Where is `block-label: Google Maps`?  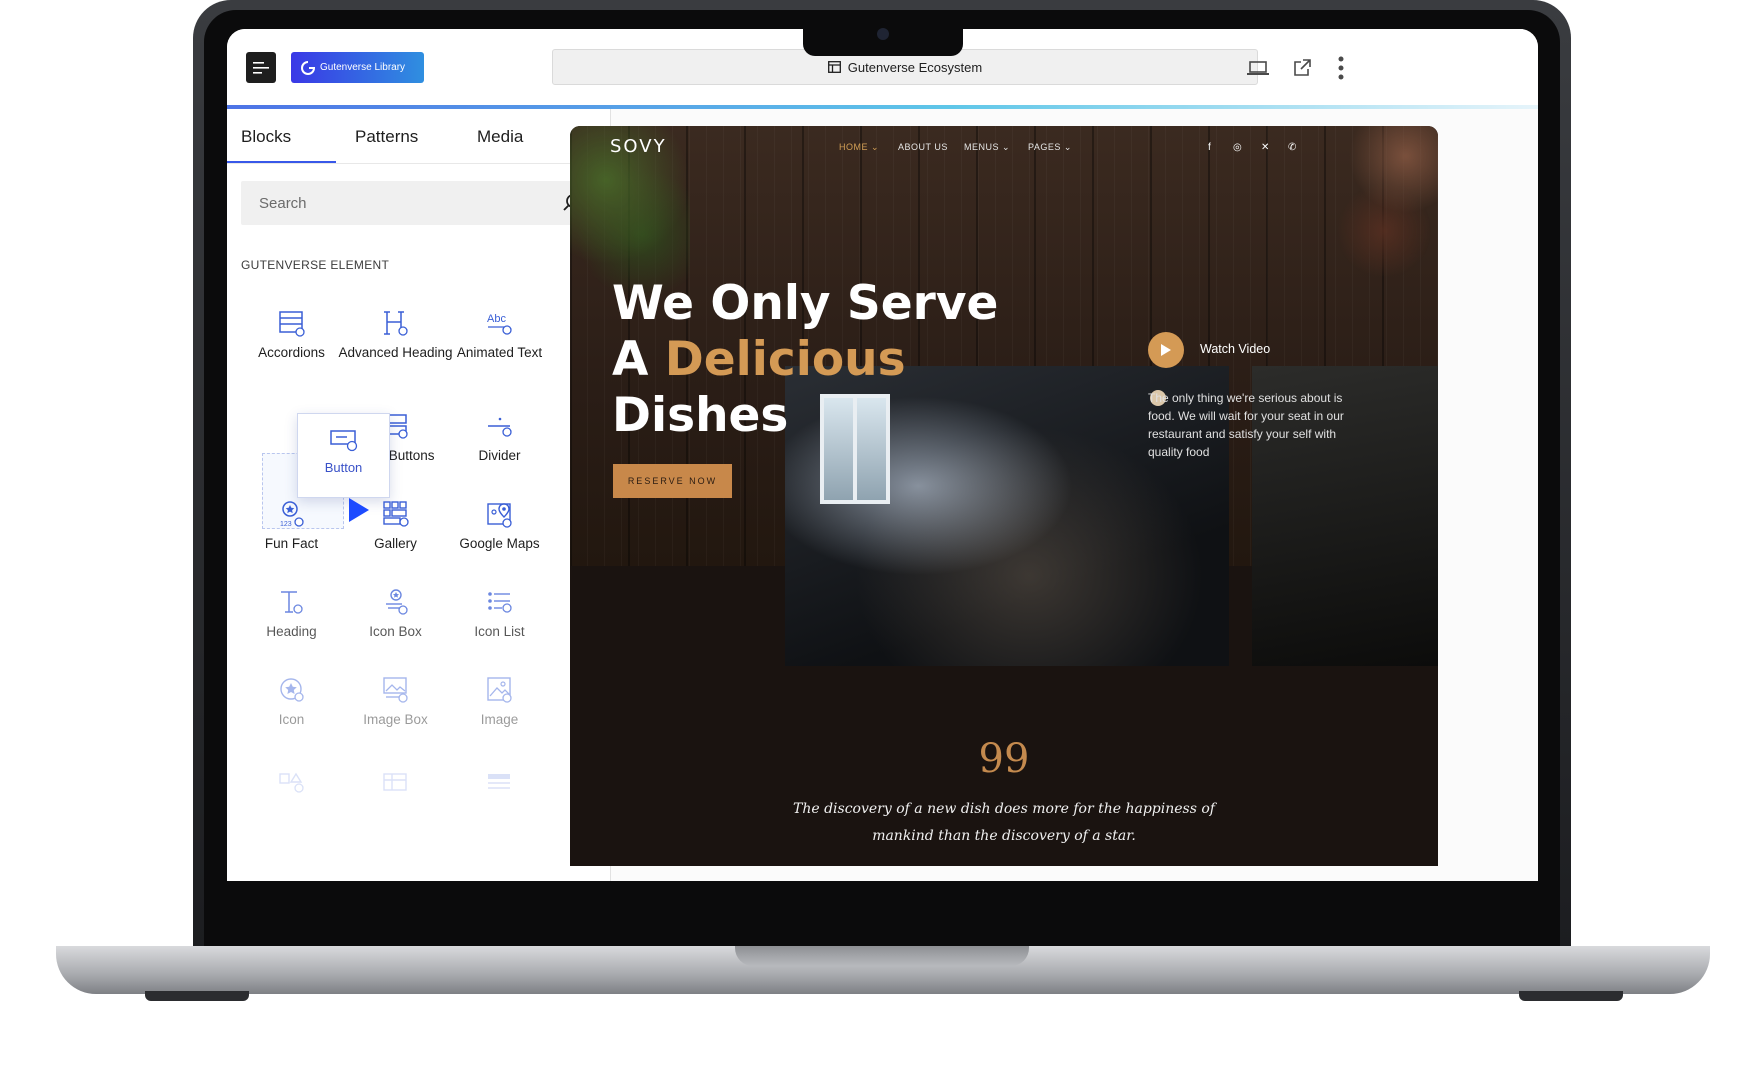
block-label: Google Maps is located at coordinates (499, 543).